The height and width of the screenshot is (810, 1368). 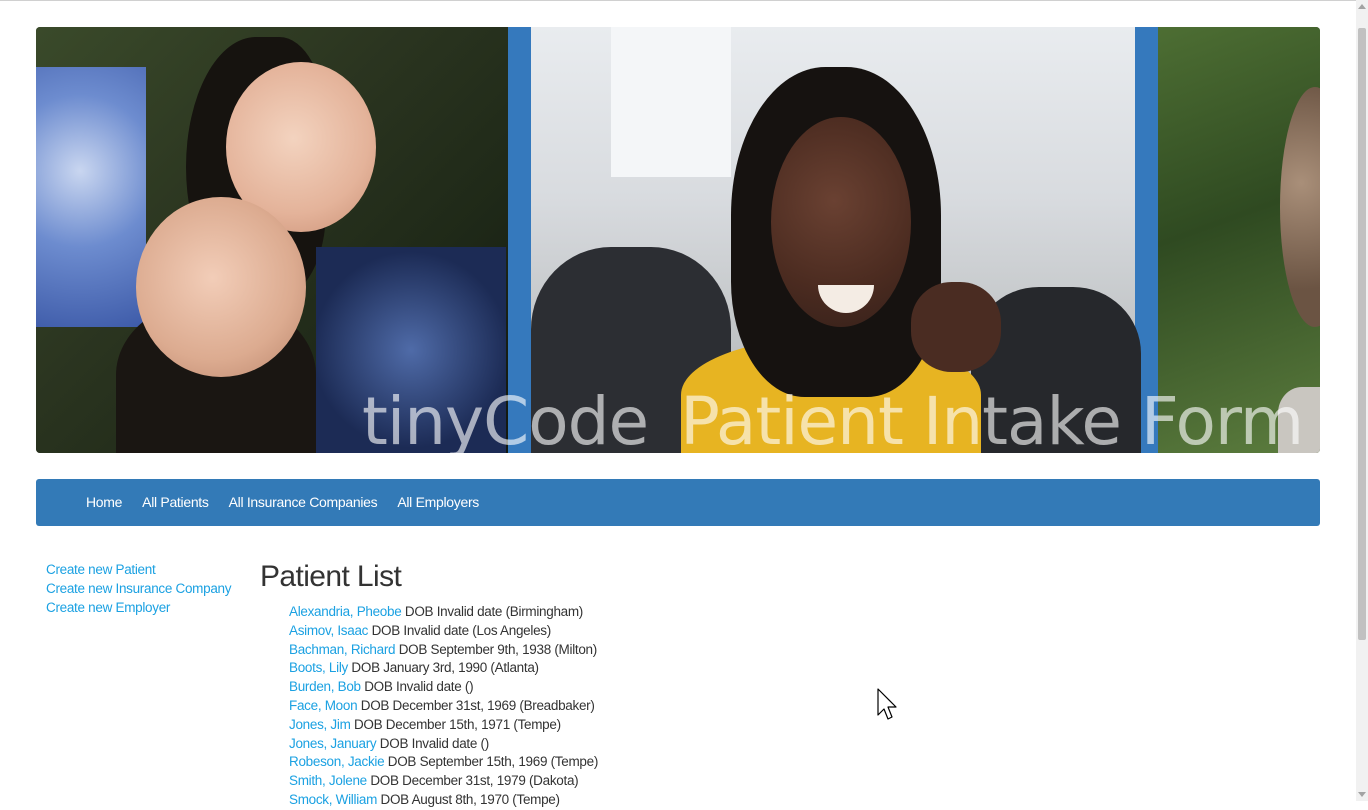 What do you see at coordinates (438, 502) in the screenshot?
I see `nav-all-employers: All Employers` at bounding box center [438, 502].